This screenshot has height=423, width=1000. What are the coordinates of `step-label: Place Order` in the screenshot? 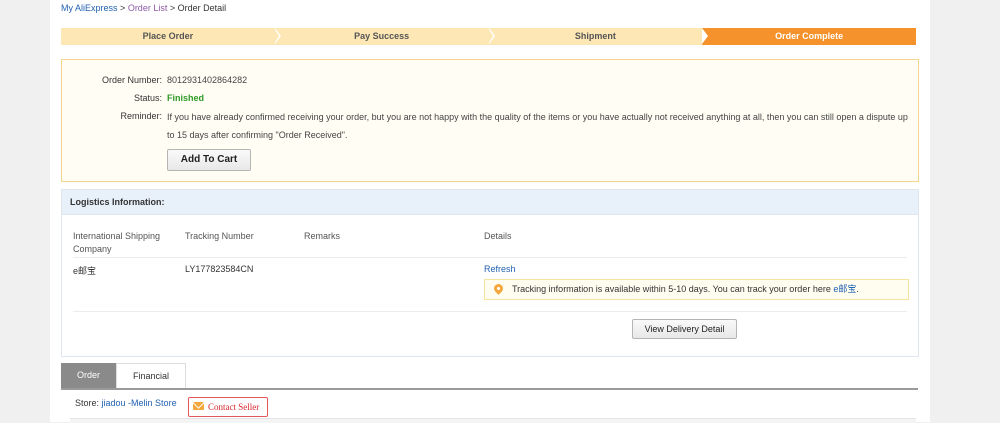 It's located at (168, 36).